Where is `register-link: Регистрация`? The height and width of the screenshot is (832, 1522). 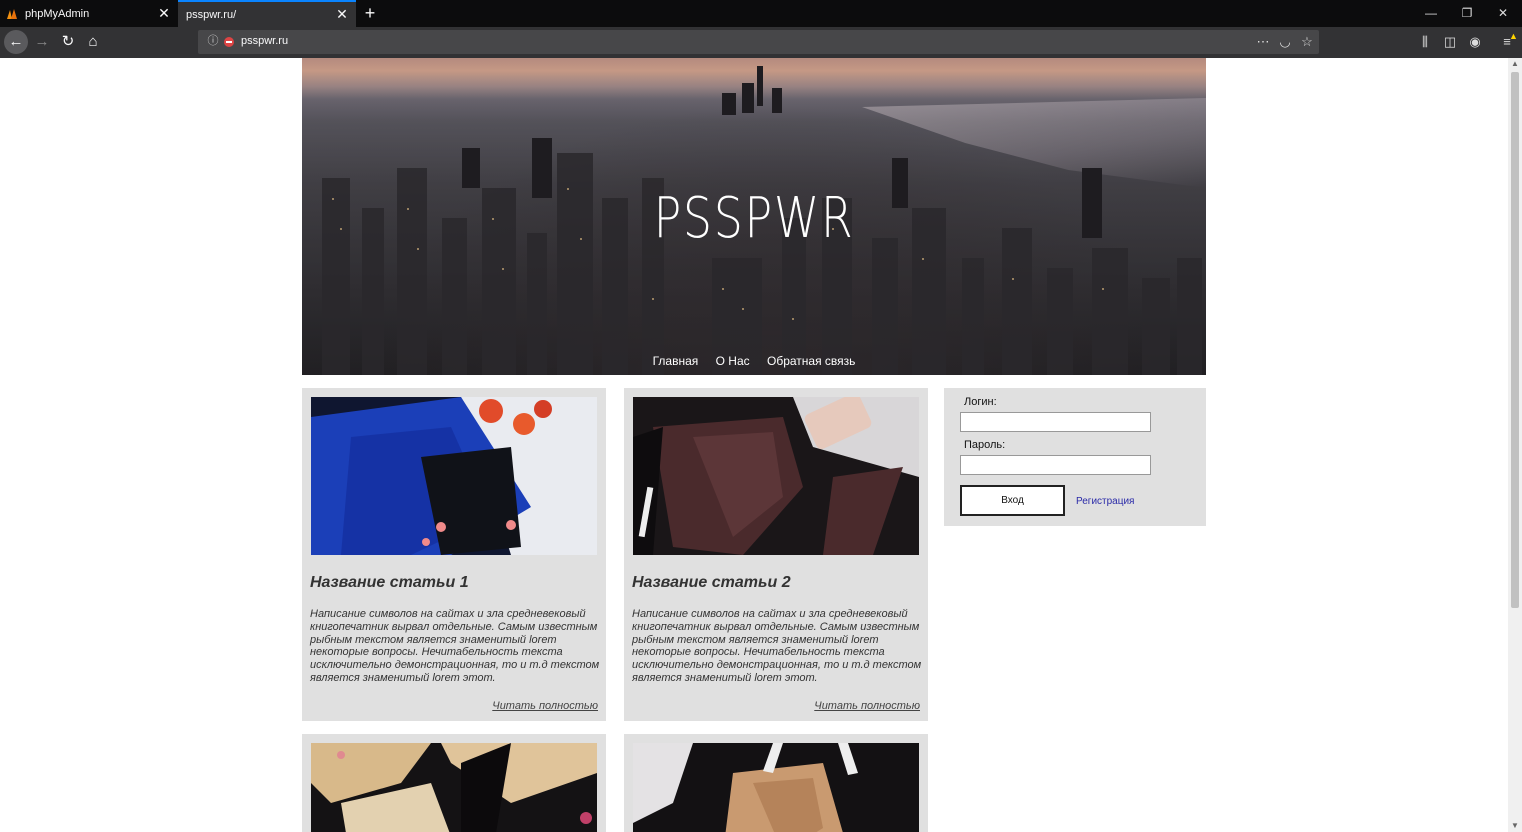 register-link: Регистрация is located at coordinates (1105, 501).